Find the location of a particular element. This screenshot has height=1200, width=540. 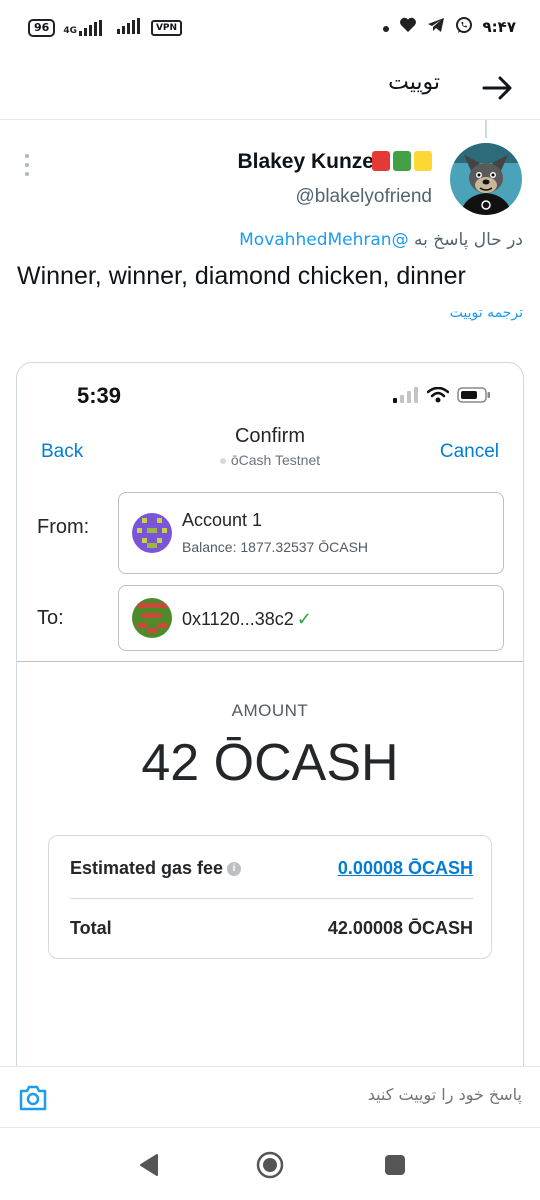

yellow-square-emoji is located at coordinates (423, 161).